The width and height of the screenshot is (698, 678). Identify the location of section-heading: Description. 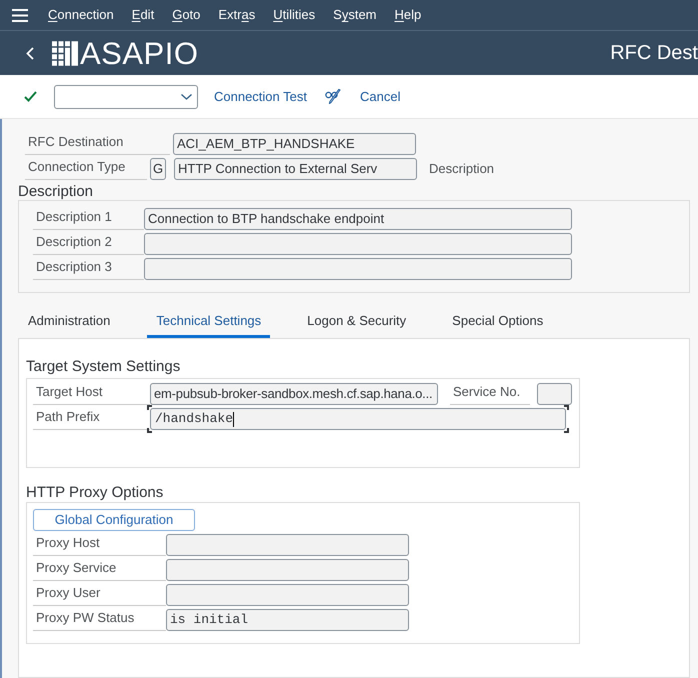
(56, 191).